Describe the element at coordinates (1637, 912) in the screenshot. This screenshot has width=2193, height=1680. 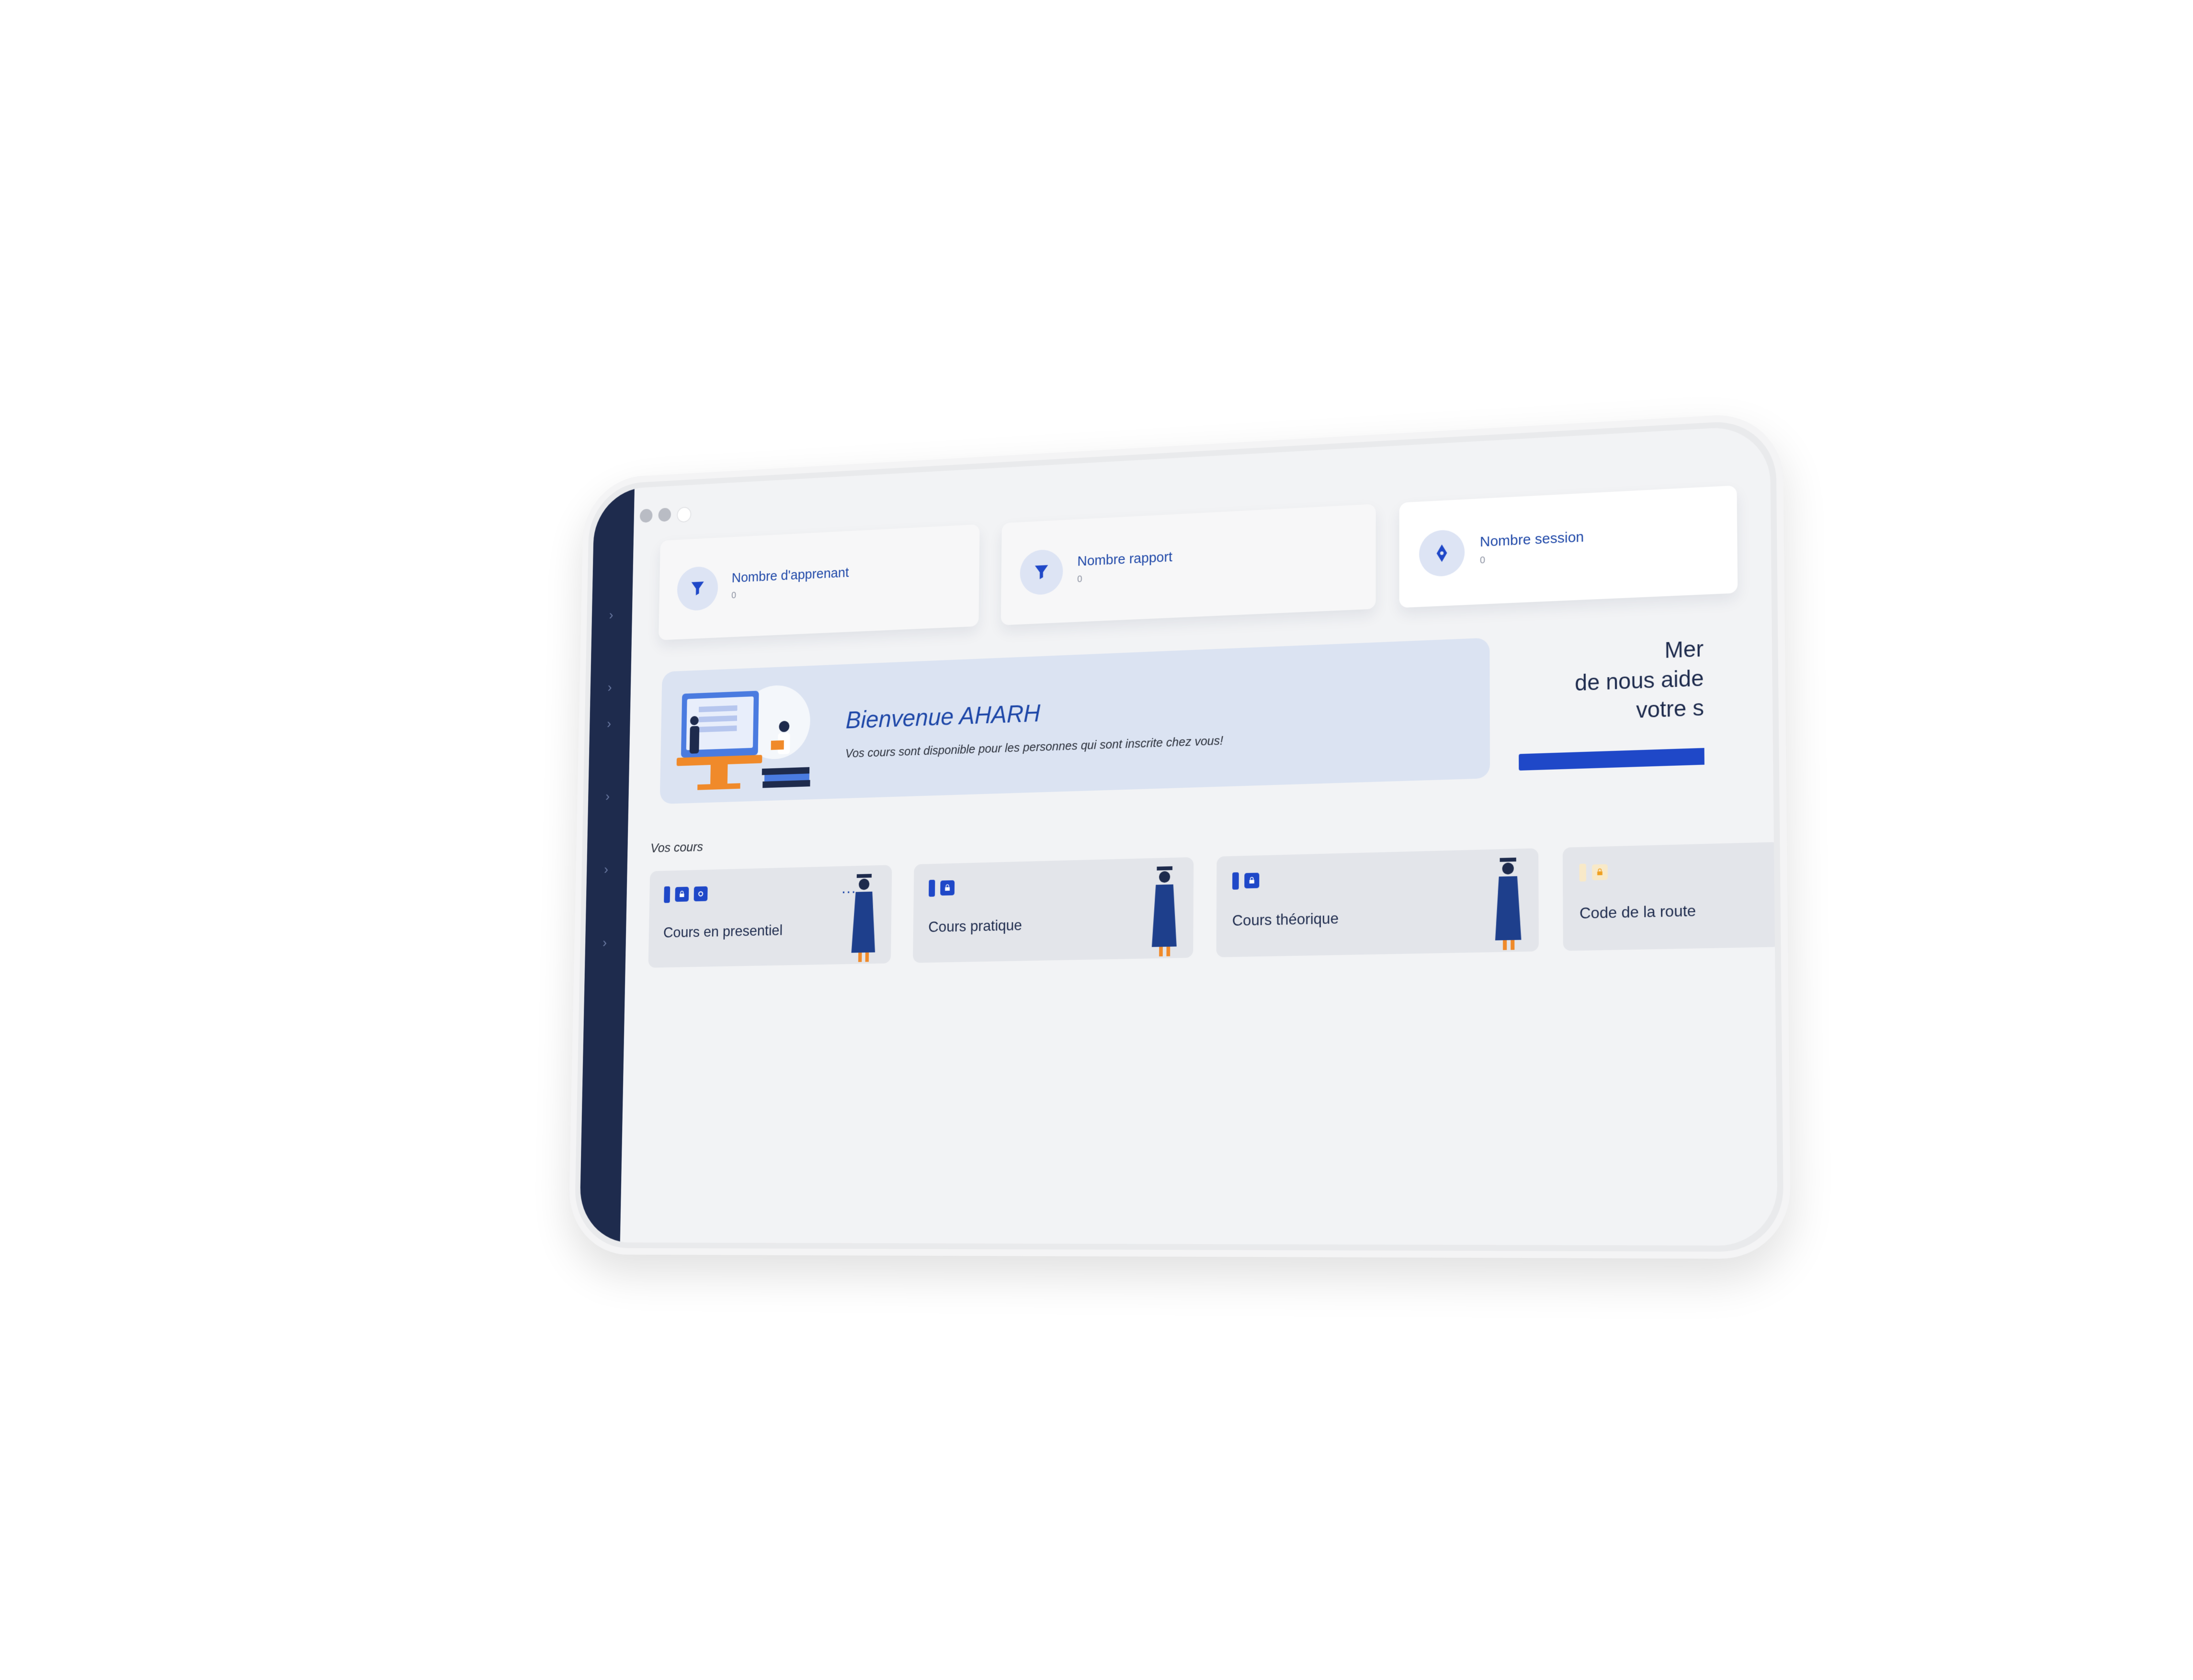
I see `course-name: Code de la route` at that location.